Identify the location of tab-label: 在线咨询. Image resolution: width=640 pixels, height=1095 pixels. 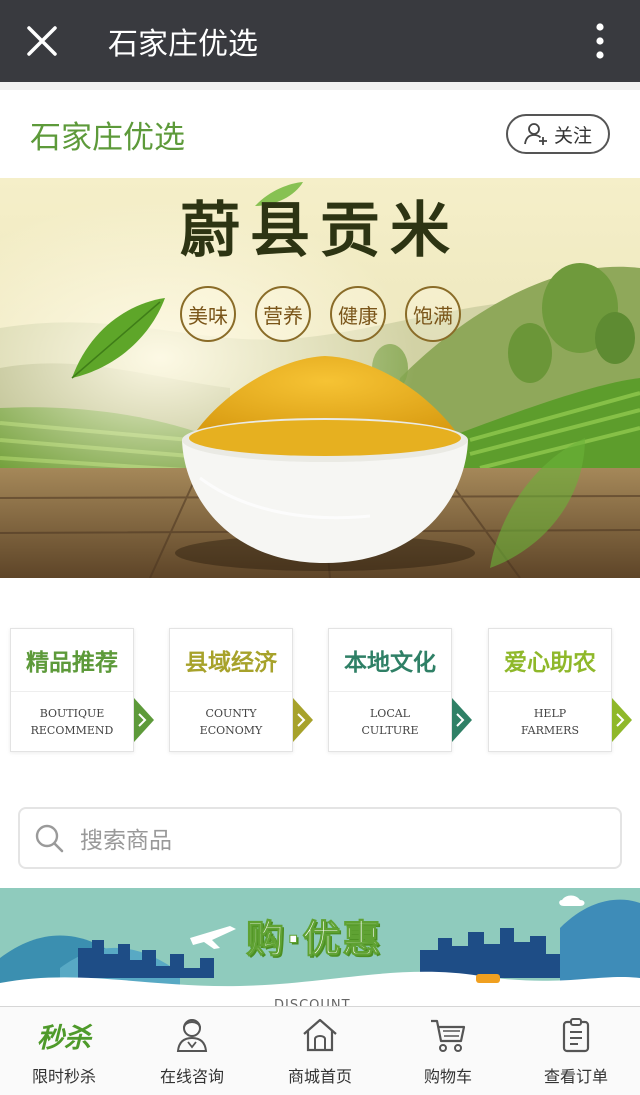
(191, 1076).